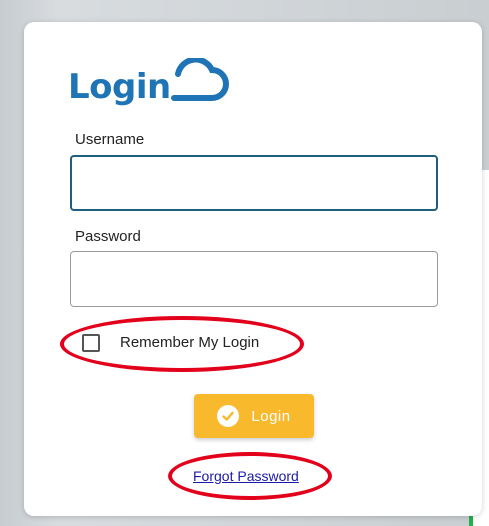 This screenshot has height=526, width=489. What do you see at coordinates (250, 476) in the screenshot?
I see `forgot-password-highlight-ellipse` at bounding box center [250, 476].